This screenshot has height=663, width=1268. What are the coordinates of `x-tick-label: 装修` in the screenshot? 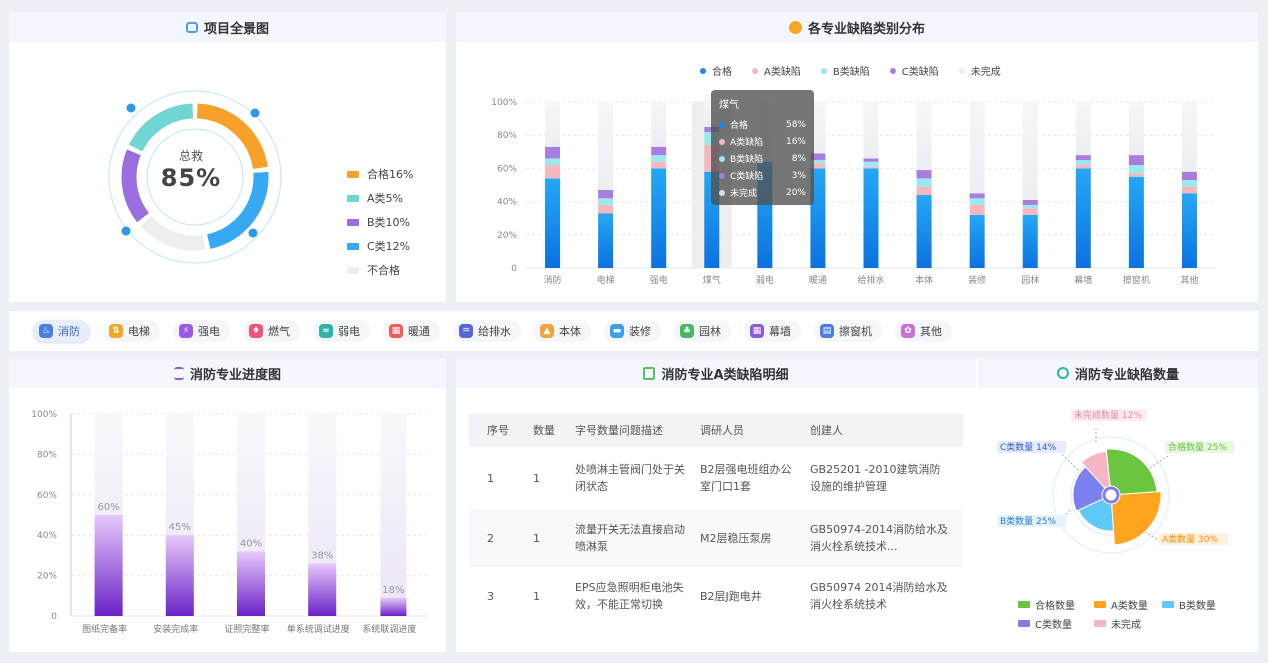 It's located at (977, 280).